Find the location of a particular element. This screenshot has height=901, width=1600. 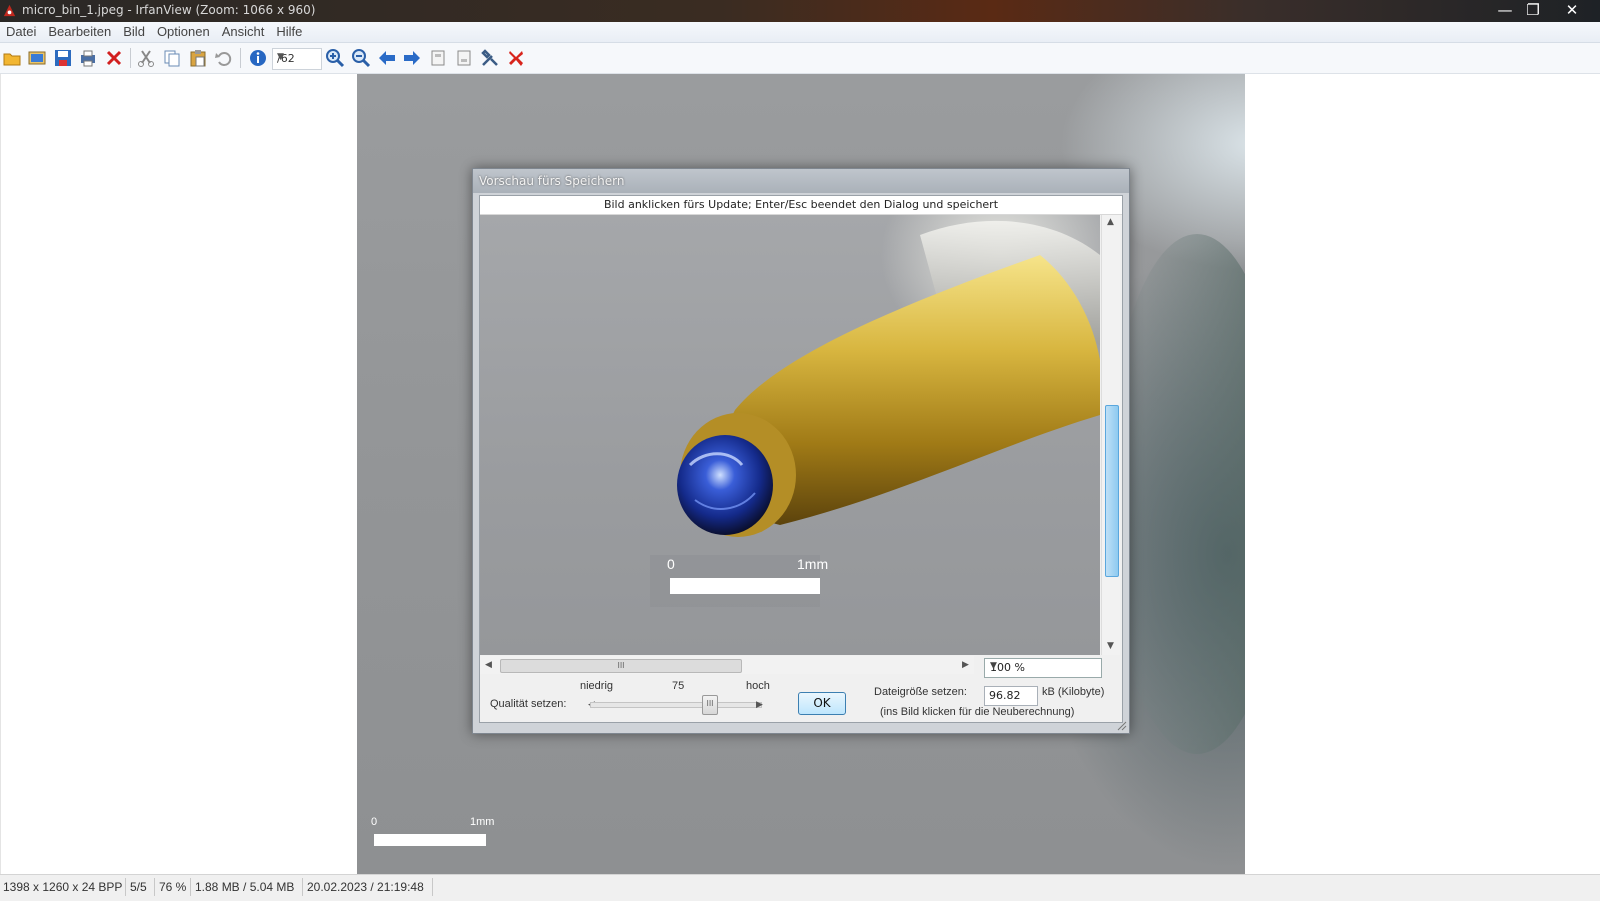

status-index: 5/5 is located at coordinates (138, 887).